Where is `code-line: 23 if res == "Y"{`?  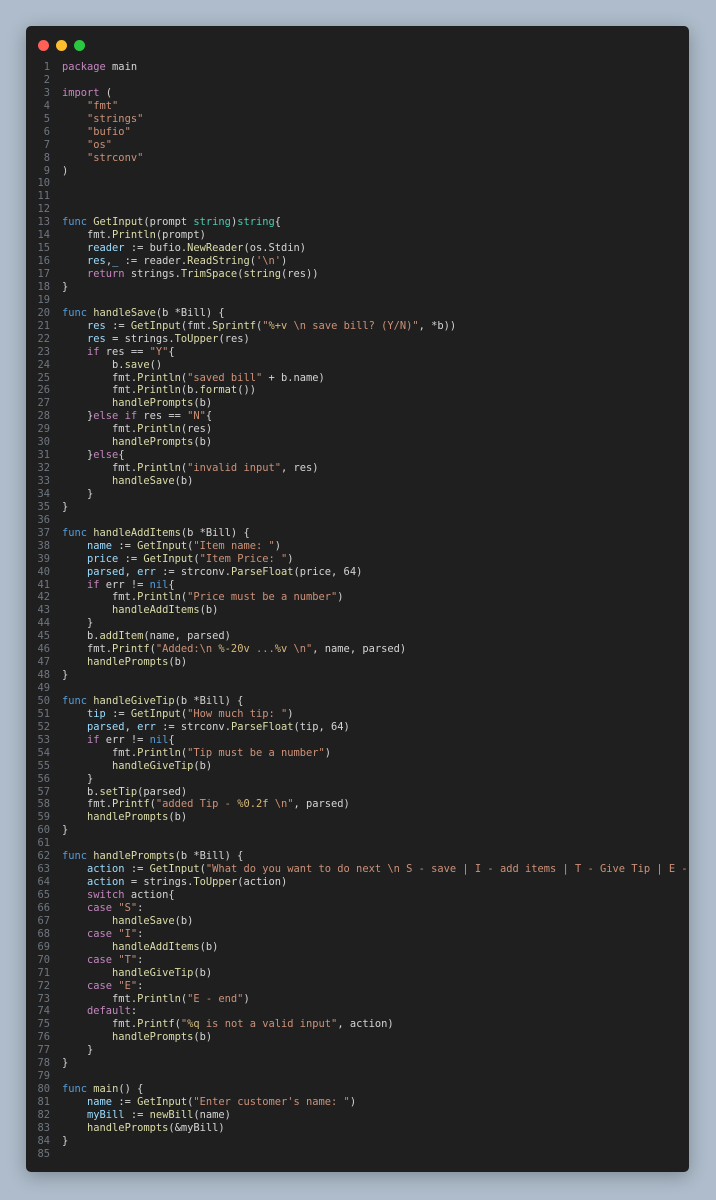 code-line: 23 if res == "Y"{ is located at coordinates (357, 352).